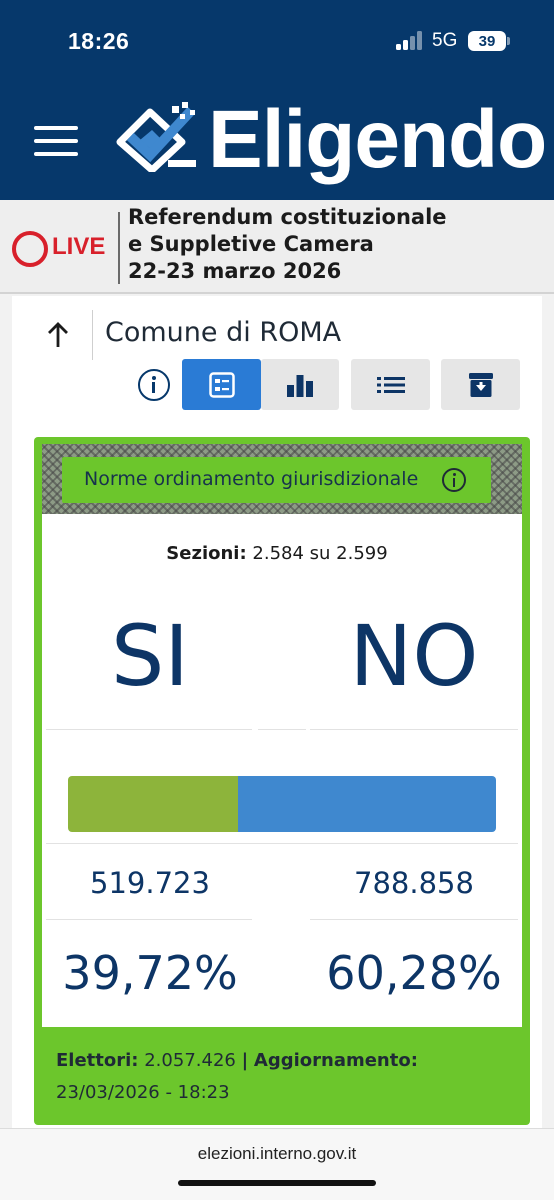 The image size is (554, 1200). I want to click on live-label: LIVE, so click(79, 246).